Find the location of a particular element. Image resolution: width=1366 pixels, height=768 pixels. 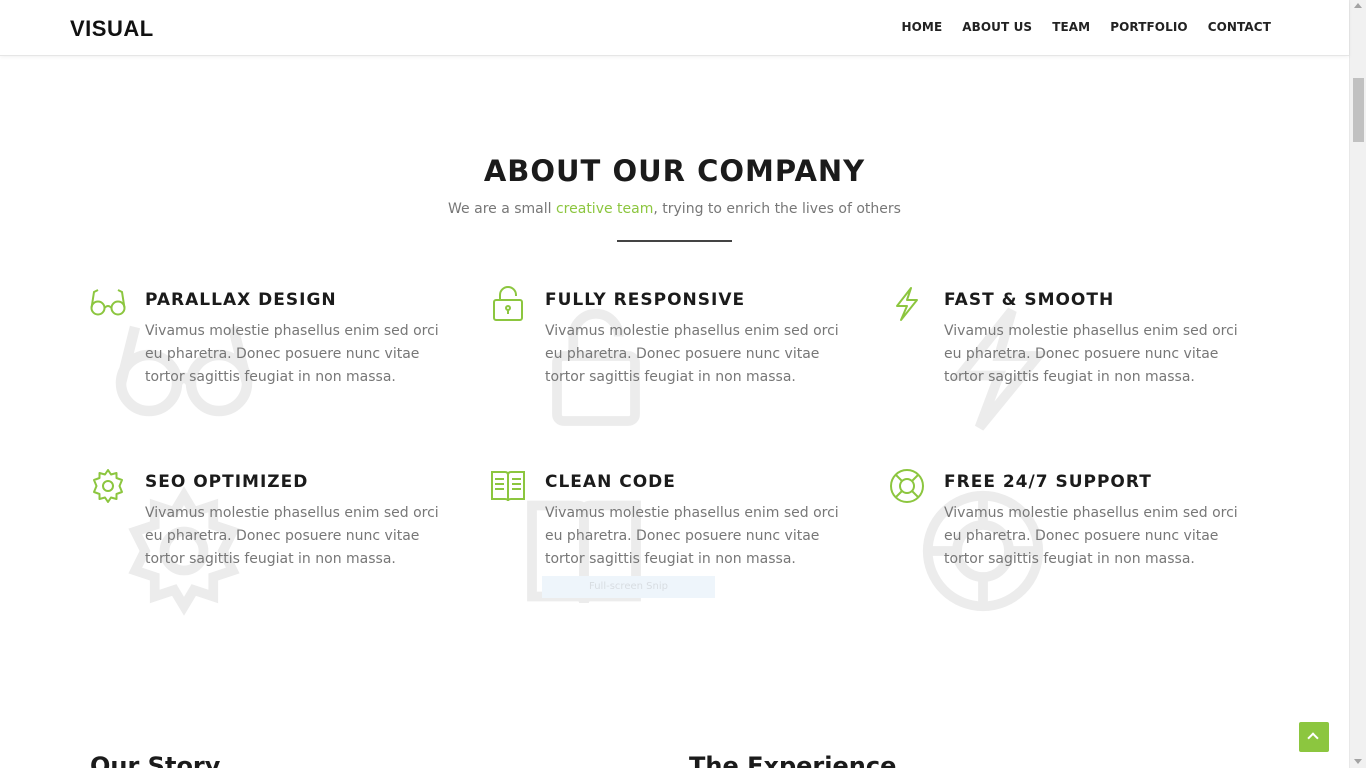

book-icon is located at coordinates (508, 486).